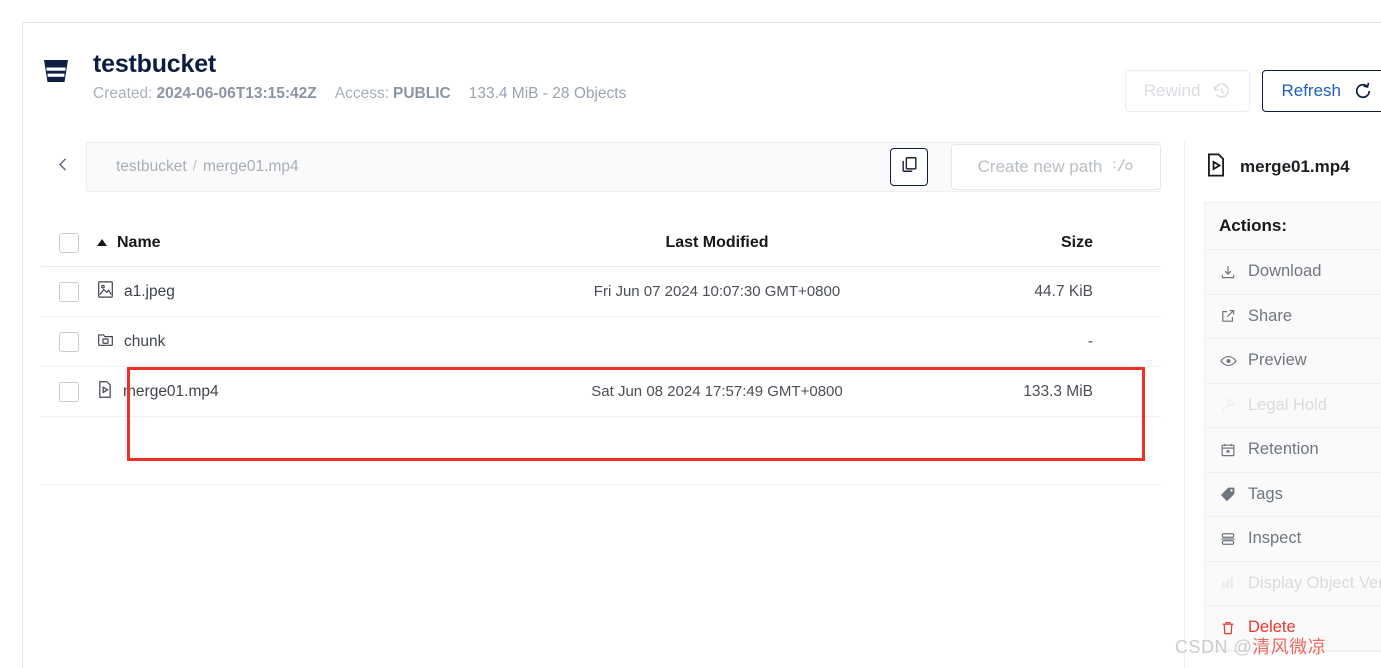 This screenshot has width=1381, height=668. Describe the element at coordinates (149, 291) in the screenshot. I see `row-name-label: a1.jpeg` at that location.